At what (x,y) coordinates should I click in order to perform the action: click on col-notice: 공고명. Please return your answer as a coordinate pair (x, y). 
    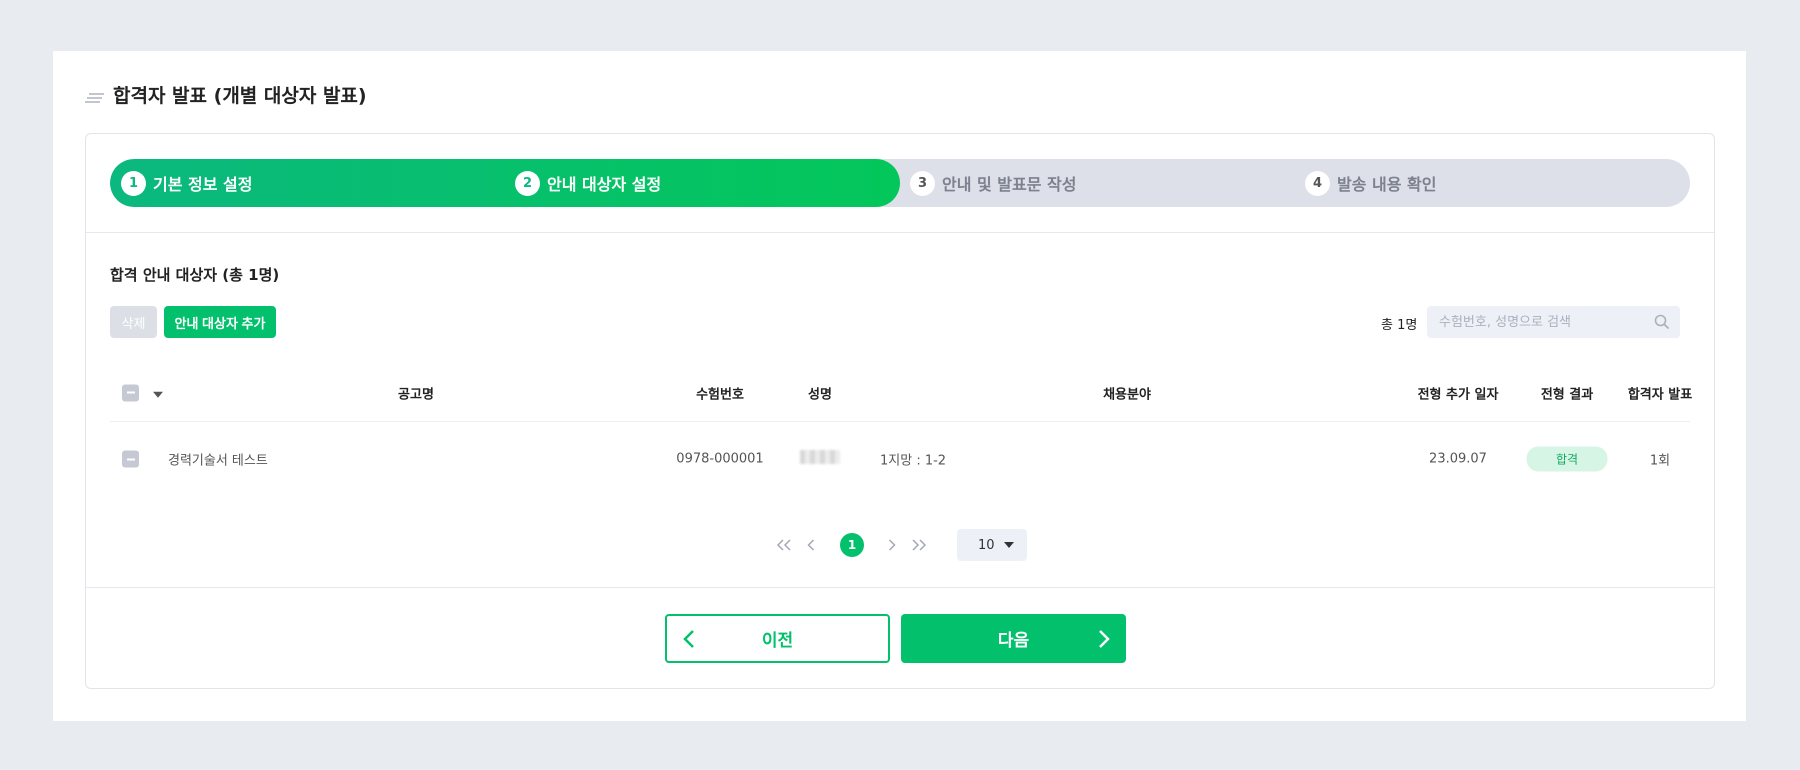
    Looking at the image, I should click on (416, 394).